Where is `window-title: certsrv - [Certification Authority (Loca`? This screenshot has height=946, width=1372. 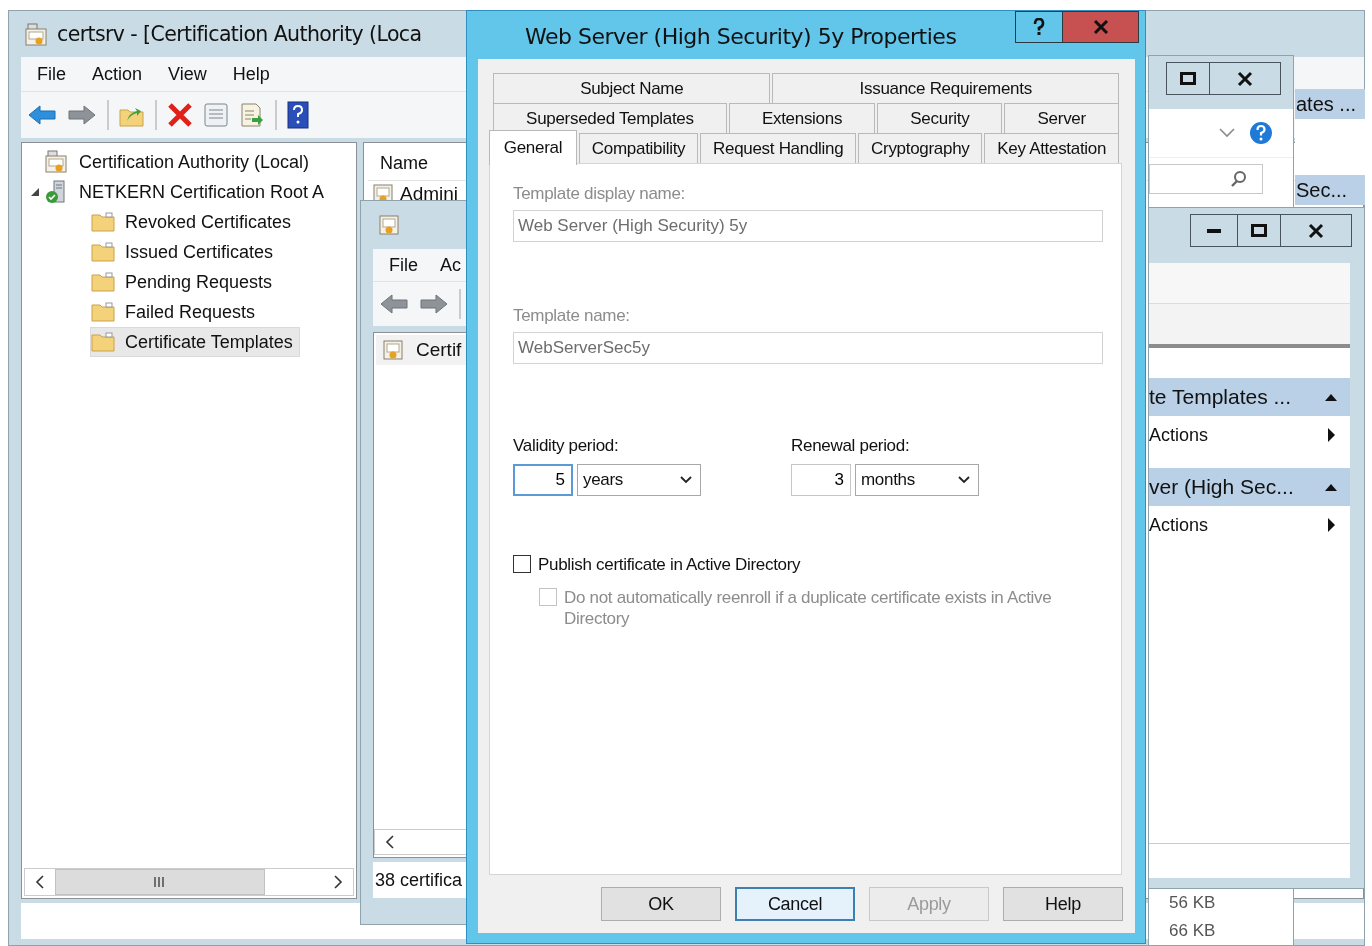 window-title: certsrv - [Certification Authority (Loca is located at coordinates (239, 34).